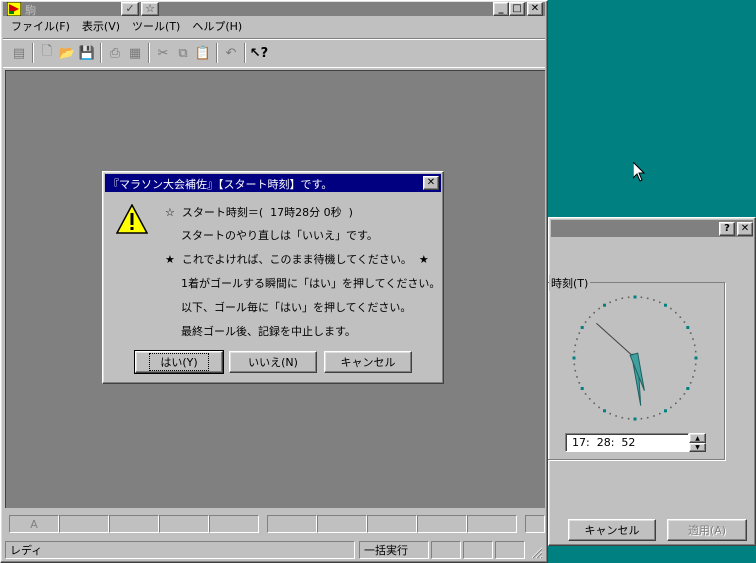 This screenshot has width=756, height=563. Describe the element at coordinates (697, 447) in the screenshot. I see `time-spin-down: ▼` at that location.